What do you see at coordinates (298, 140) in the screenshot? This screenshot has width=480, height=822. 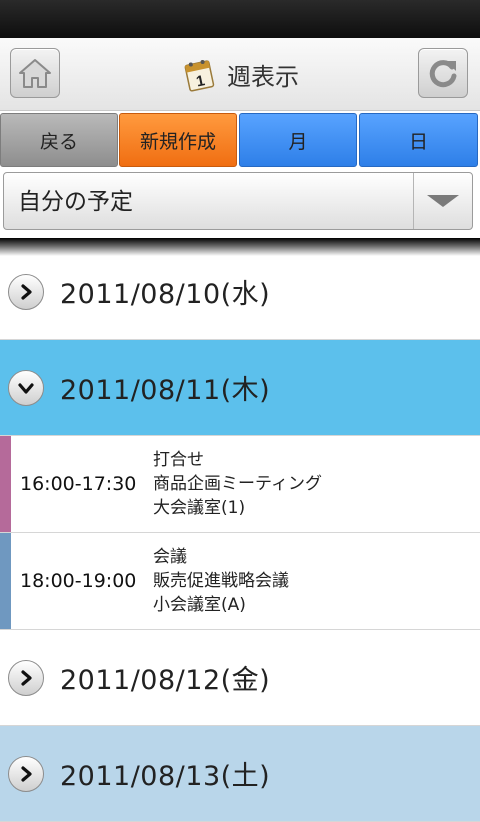 I see `month-view-button: 月` at bounding box center [298, 140].